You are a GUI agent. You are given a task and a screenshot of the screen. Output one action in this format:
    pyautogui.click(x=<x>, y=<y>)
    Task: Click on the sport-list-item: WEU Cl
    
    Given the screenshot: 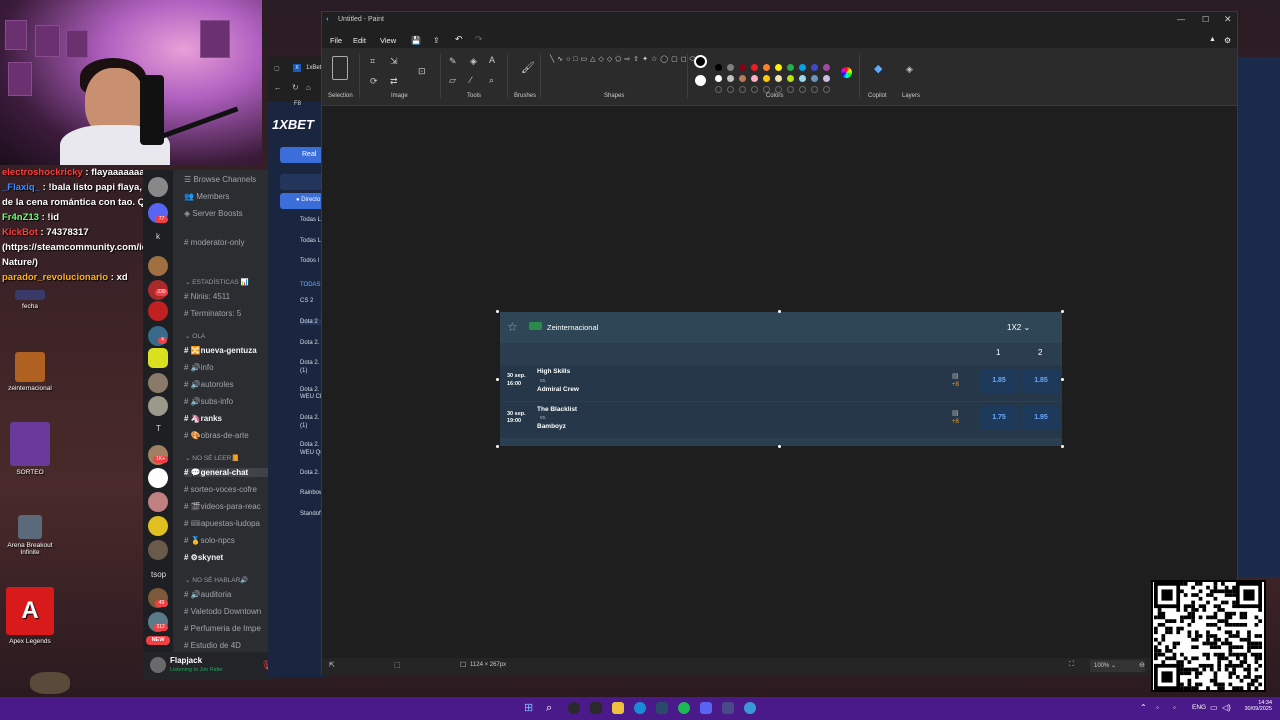 What is the action you would take?
    pyautogui.click(x=310, y=397)
    